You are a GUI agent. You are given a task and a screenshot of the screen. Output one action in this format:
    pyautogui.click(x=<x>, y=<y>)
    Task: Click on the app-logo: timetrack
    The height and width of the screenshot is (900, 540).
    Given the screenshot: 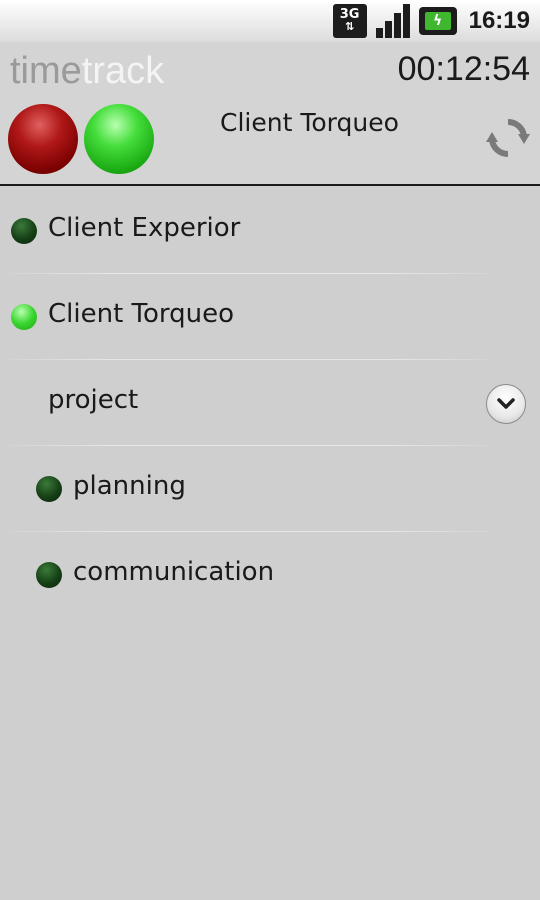 What is the action you would take?
    pyautogui.click(x=87, y=71)
    